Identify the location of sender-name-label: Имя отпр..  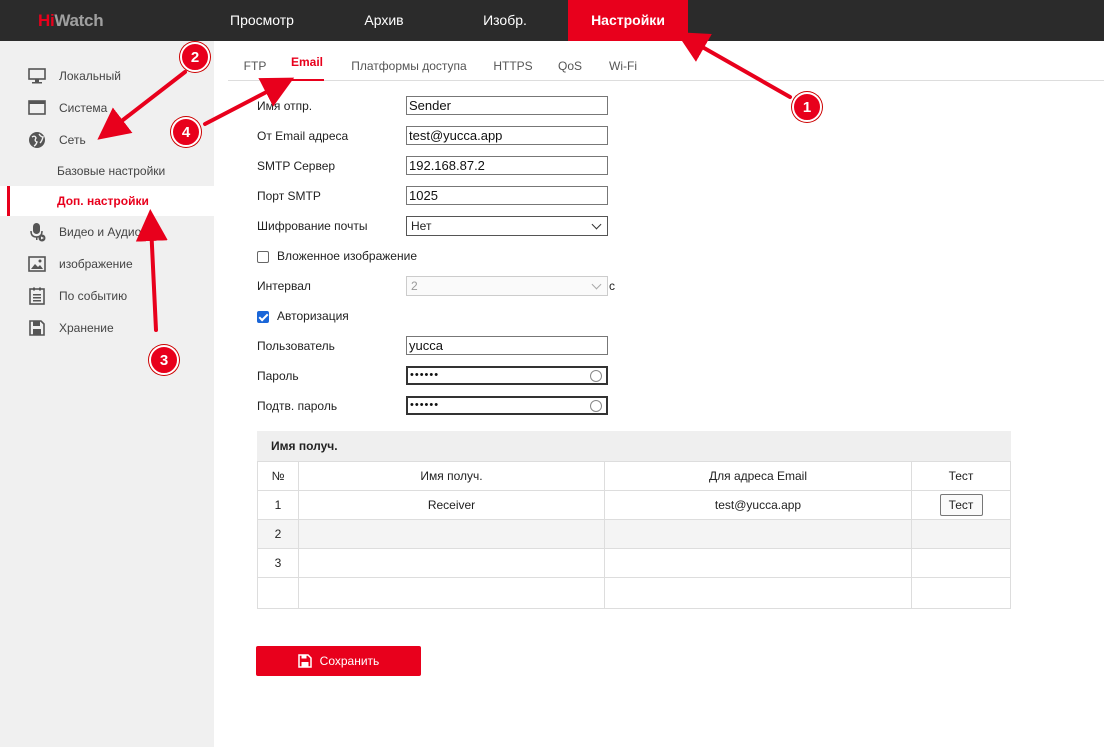
(285, 106).